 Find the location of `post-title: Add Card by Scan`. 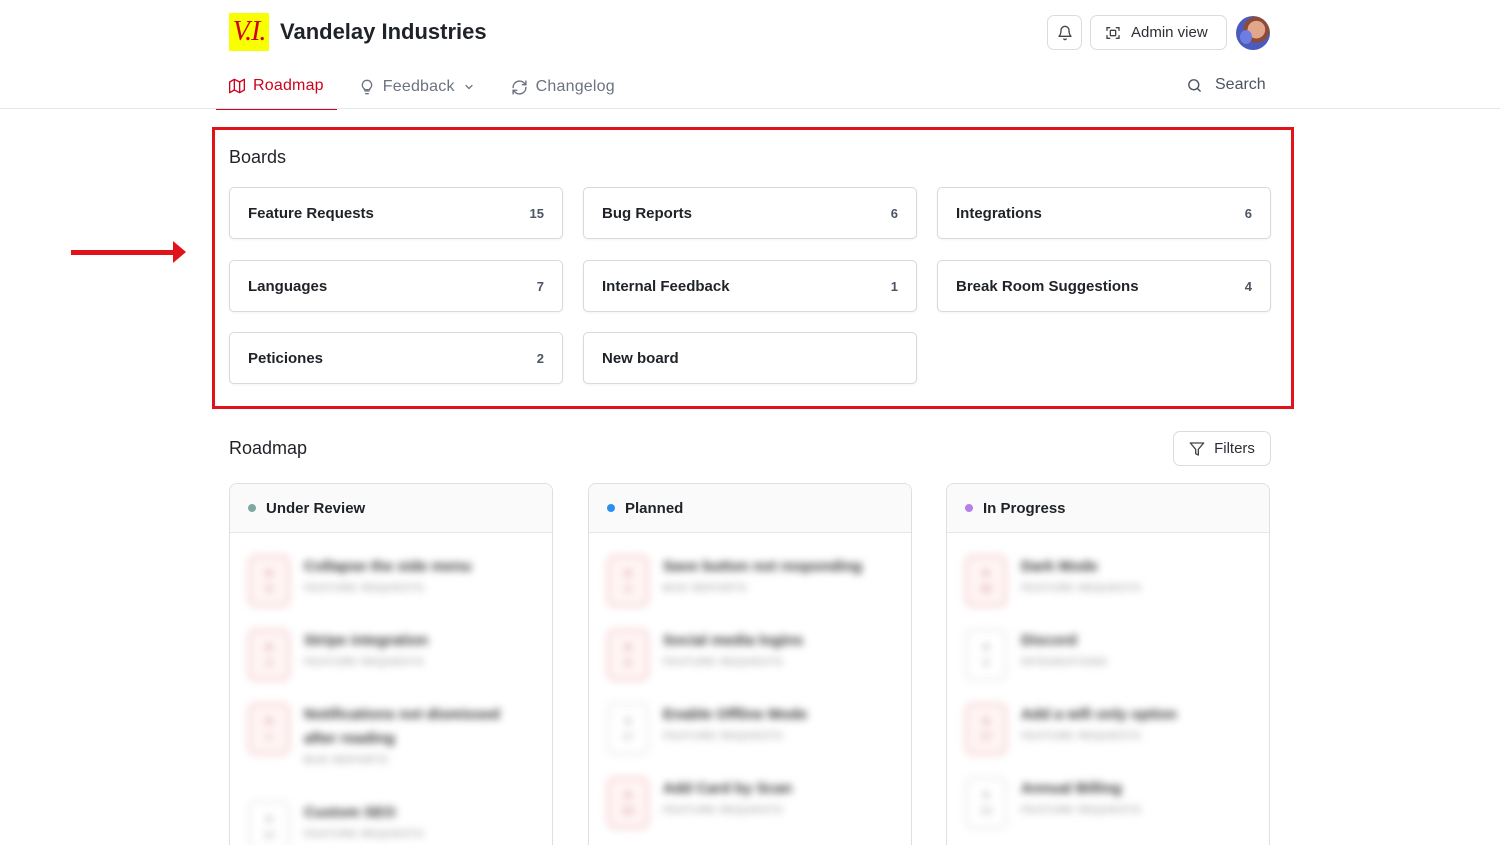

post-title: Add Card by Scan is located at coordinates (728, 788).